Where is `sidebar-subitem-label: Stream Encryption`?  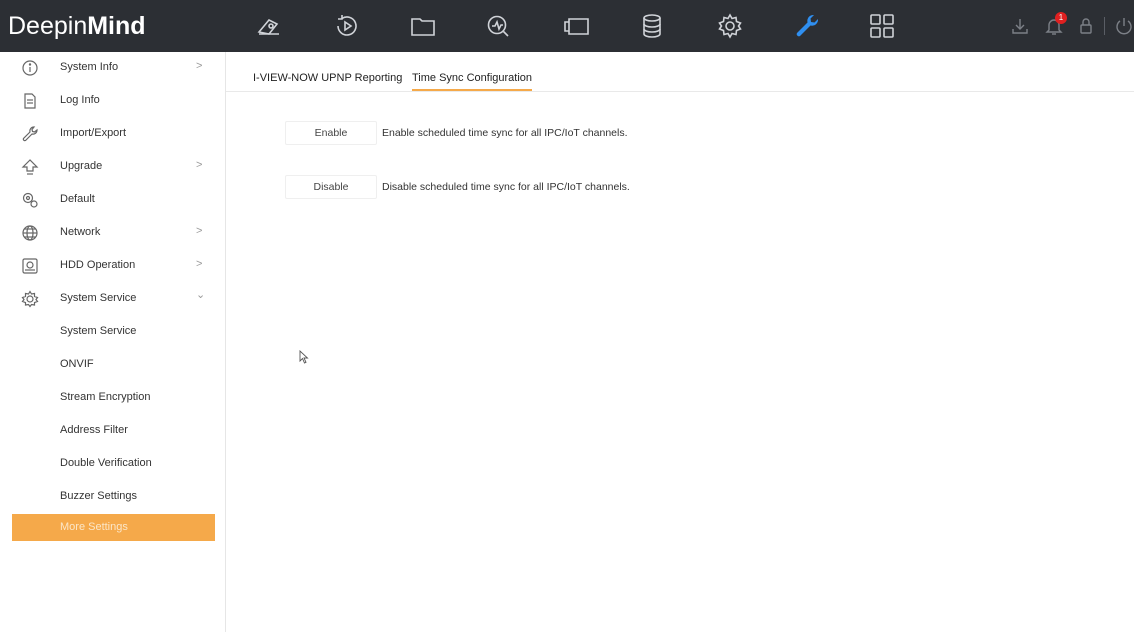 sidebar-subitem-label: Stream Encryption is located at coordinates (105, 397).